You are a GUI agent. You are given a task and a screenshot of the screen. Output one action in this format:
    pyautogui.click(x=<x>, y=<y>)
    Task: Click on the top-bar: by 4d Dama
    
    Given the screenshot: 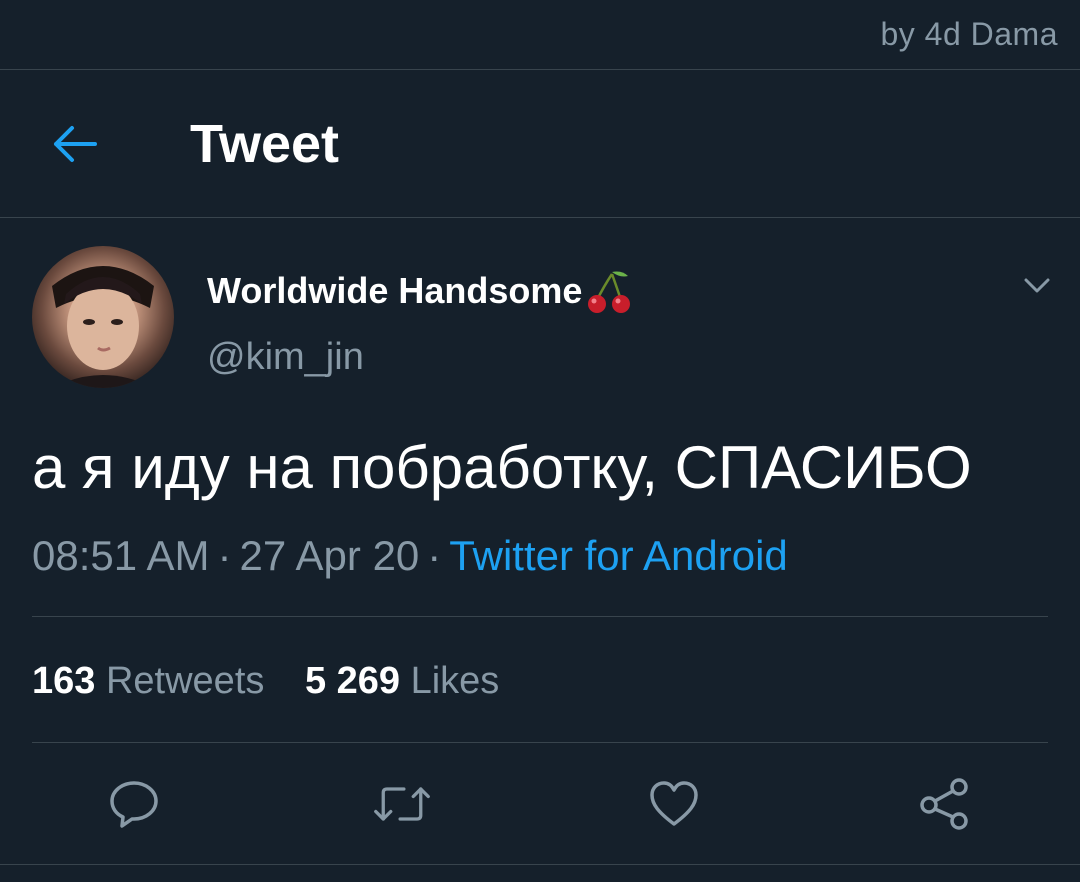 What is the action you would take?
    pyautogui.click(x=540, y=35)
    